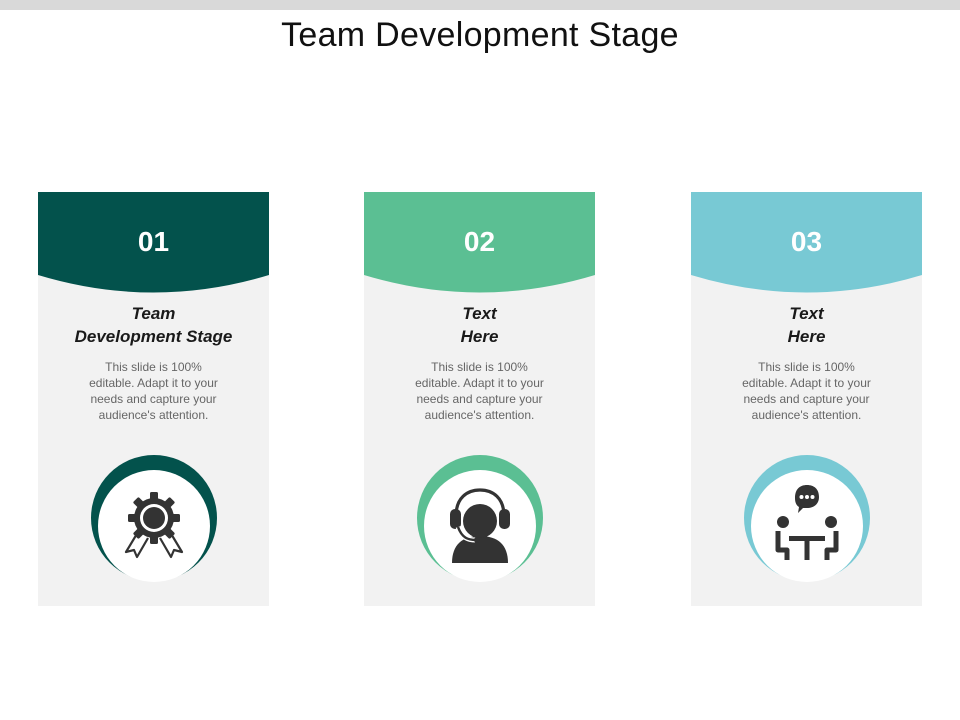  Describe the element at coordinates (479, 241) in the screenshot. I see `card-number: 02` at that location.